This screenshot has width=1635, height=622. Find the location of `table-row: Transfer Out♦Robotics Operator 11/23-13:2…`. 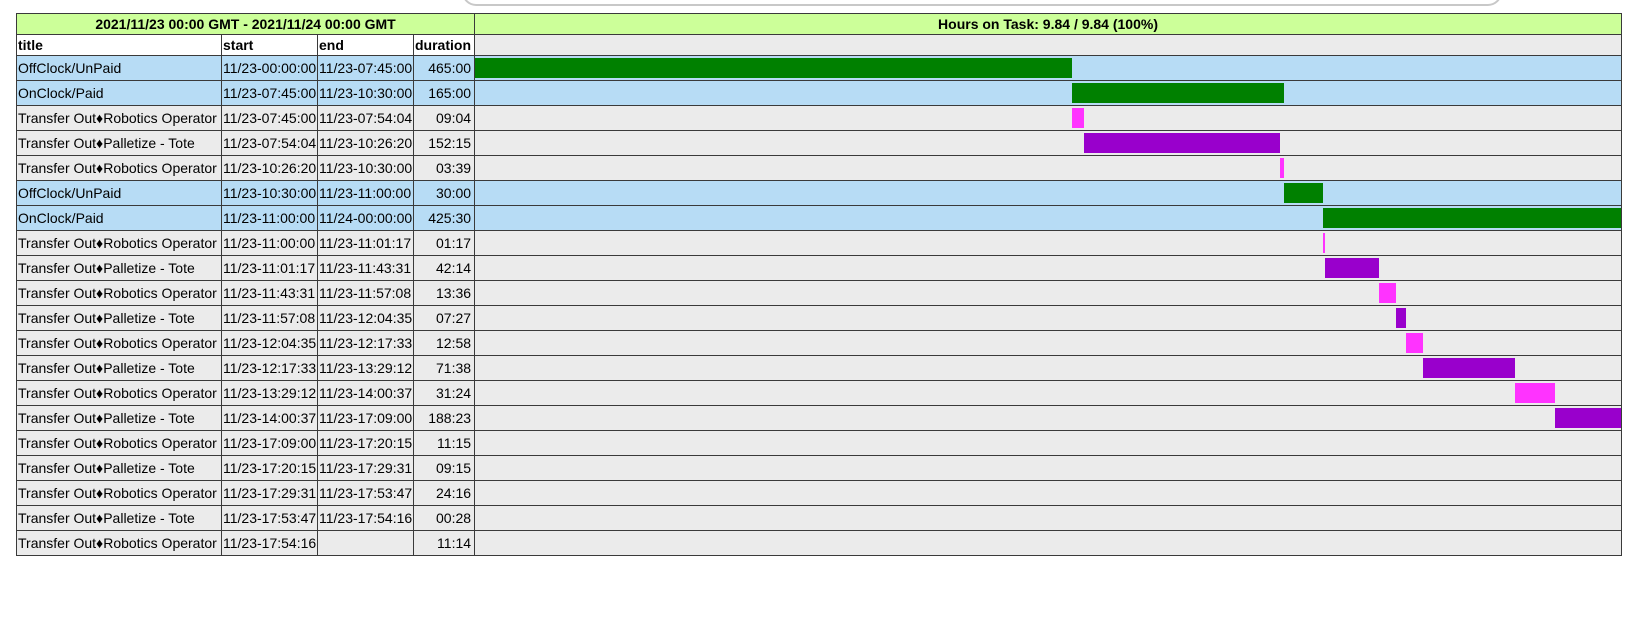

table-row: Transfer Out♦Robotics Operator 11/23-13:2… is located at coordinates (819, 393).